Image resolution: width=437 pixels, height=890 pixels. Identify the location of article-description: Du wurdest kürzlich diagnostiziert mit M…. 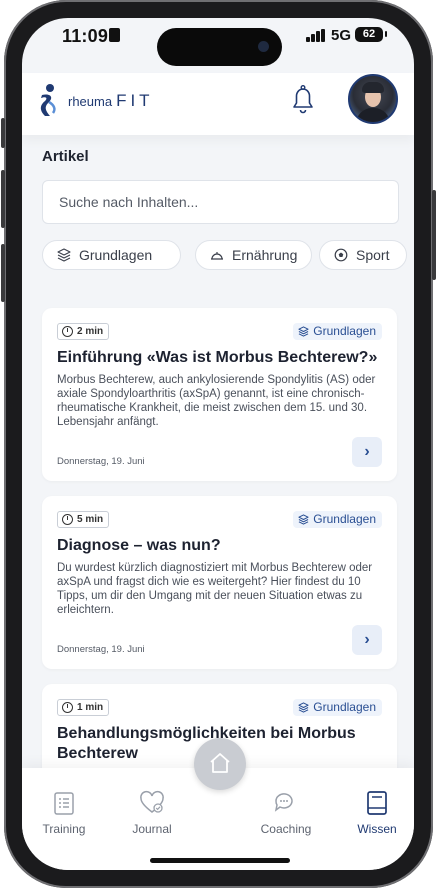
(215, 589).